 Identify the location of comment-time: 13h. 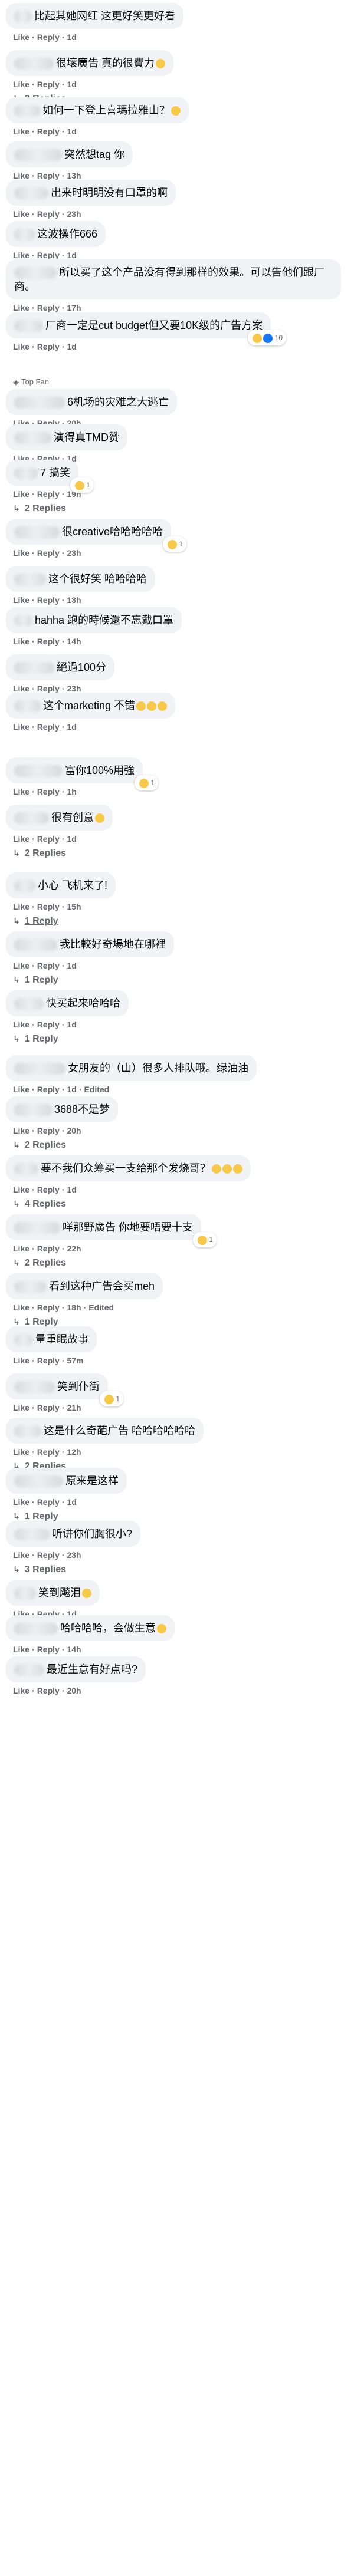
(74, 600).